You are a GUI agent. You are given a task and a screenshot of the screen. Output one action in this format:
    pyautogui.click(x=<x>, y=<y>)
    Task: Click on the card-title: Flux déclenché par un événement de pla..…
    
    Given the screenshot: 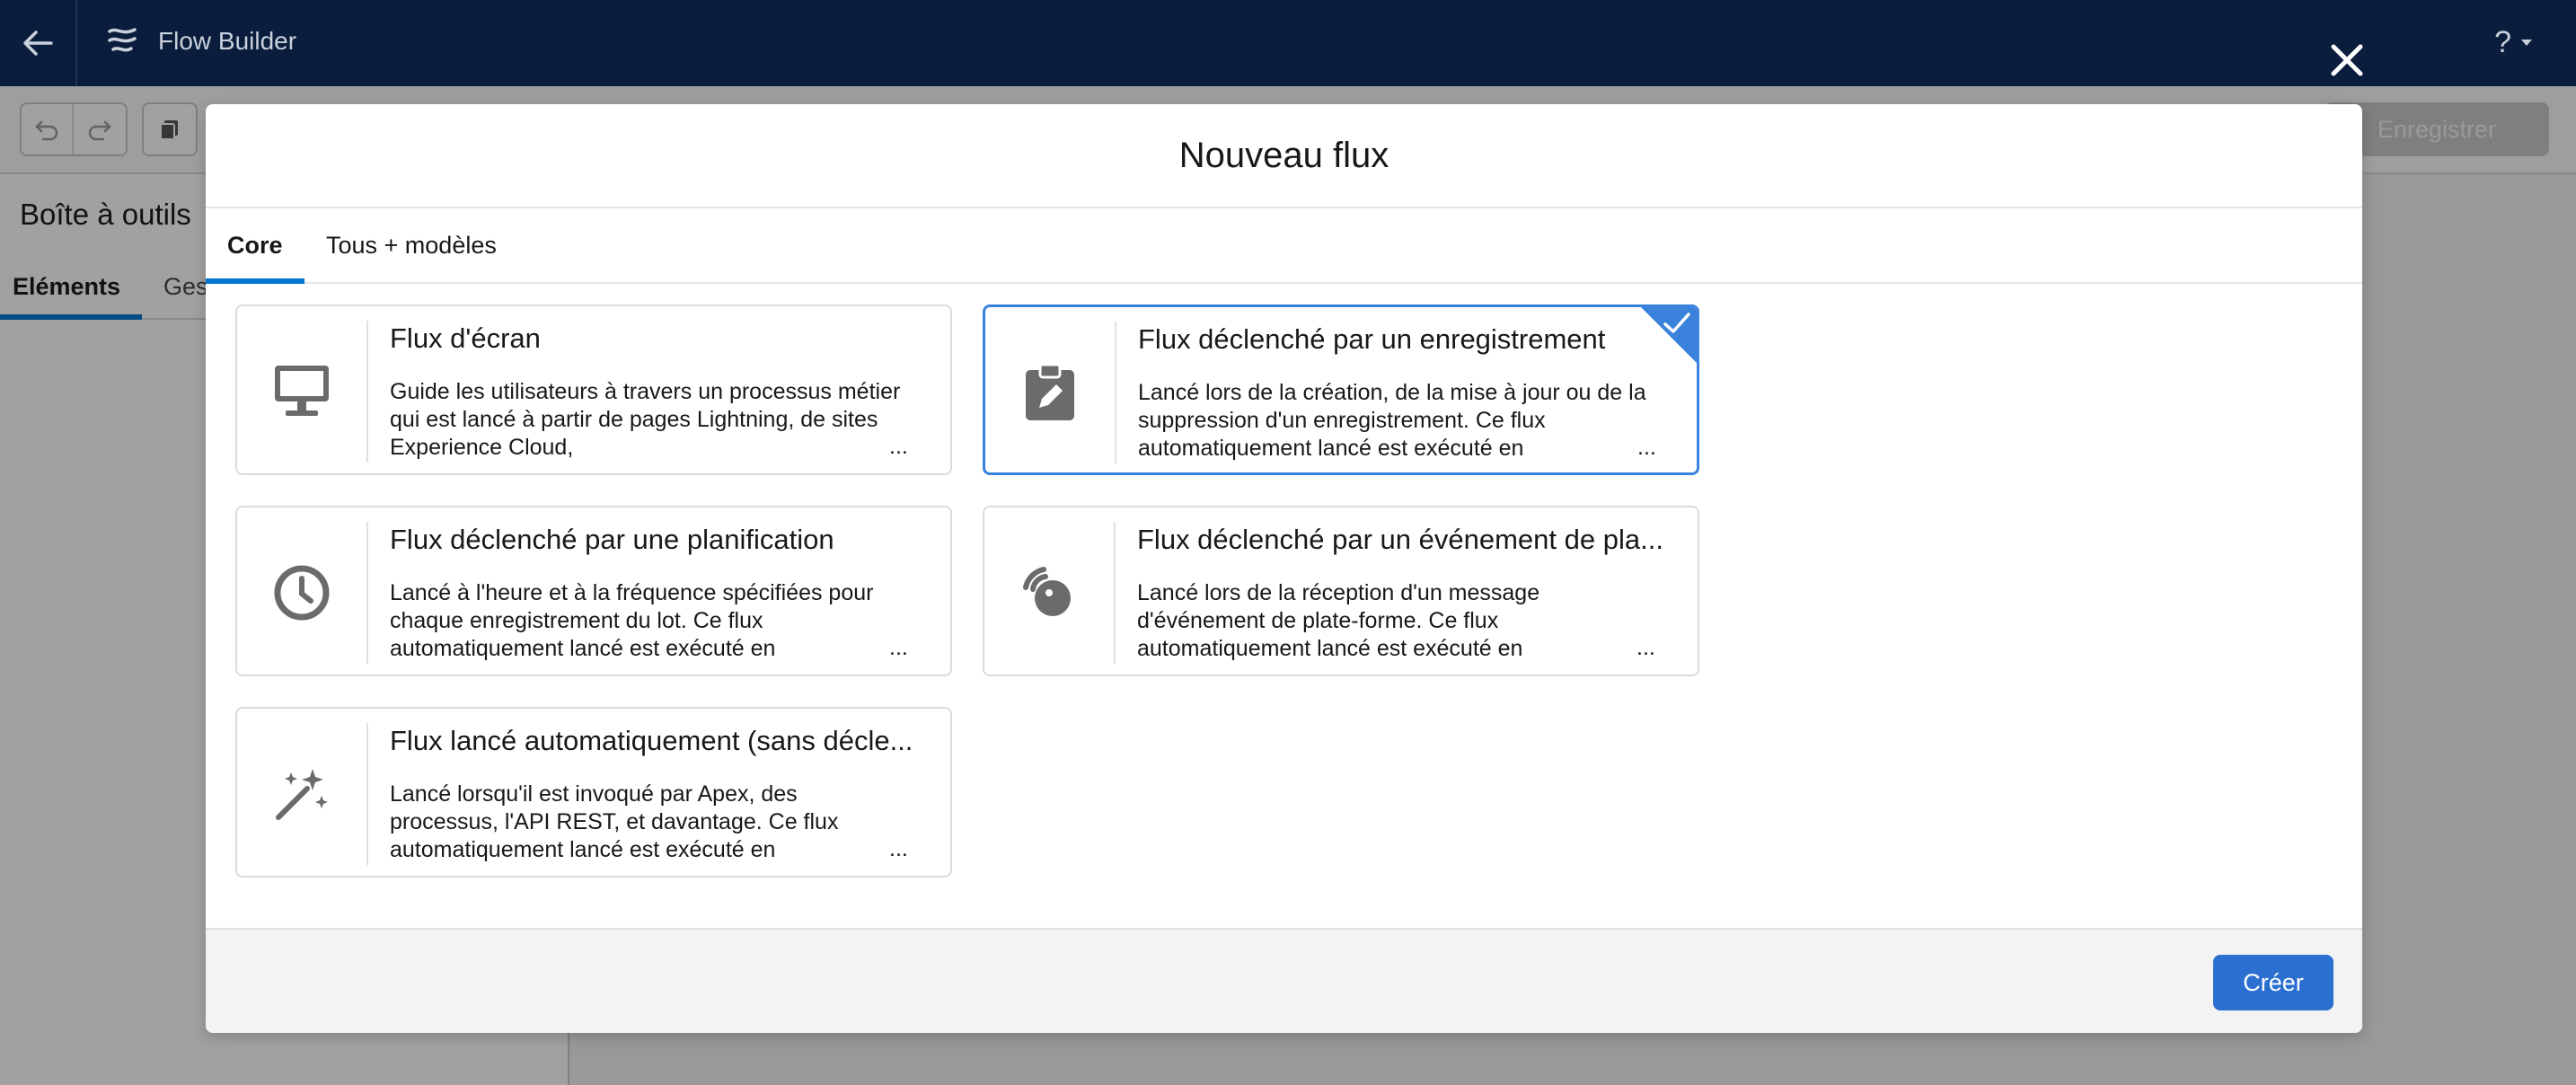 What is the action you would take?
    pyautogui.click(x=1400, y=539)
    